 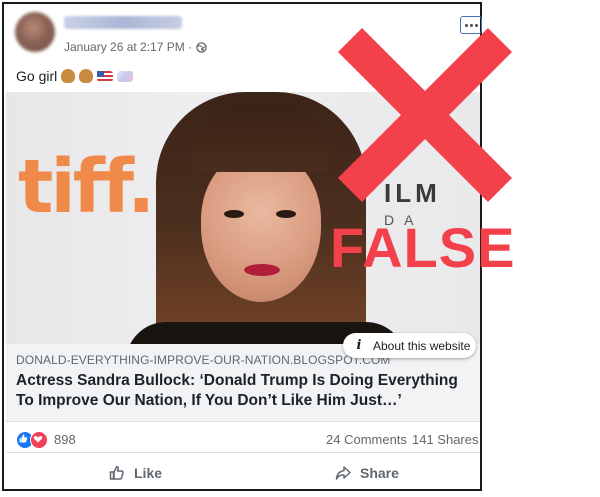 What do you see at coordinates (105, 76) in the screenshot?
I see `us-flag-emoji-icon` at bounding box center [105, 76].